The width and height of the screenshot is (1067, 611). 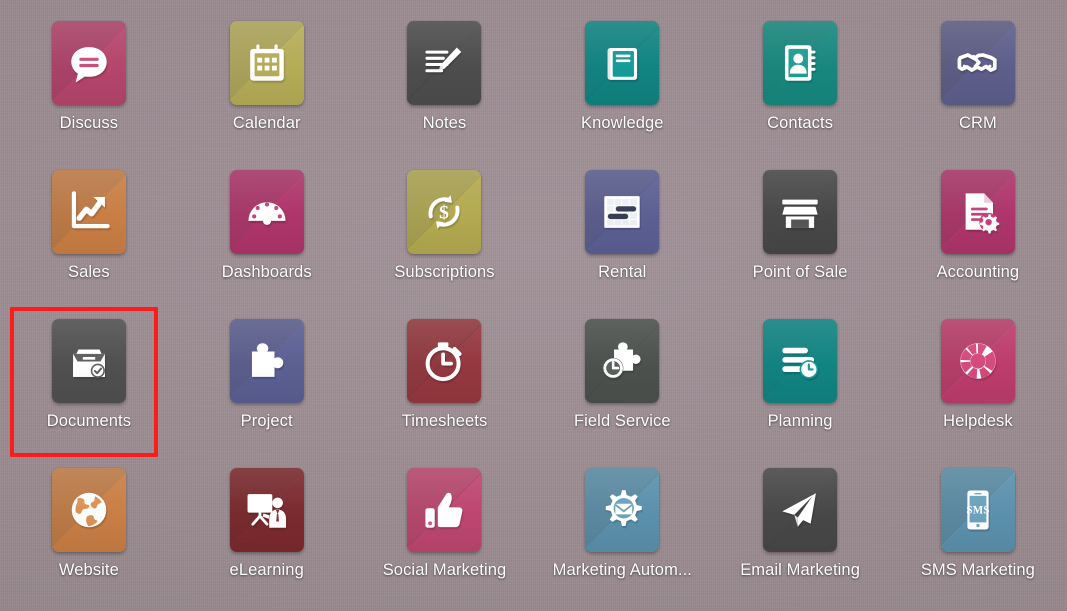 I want to click on documents-check-icon, so click(x=88, y=361).